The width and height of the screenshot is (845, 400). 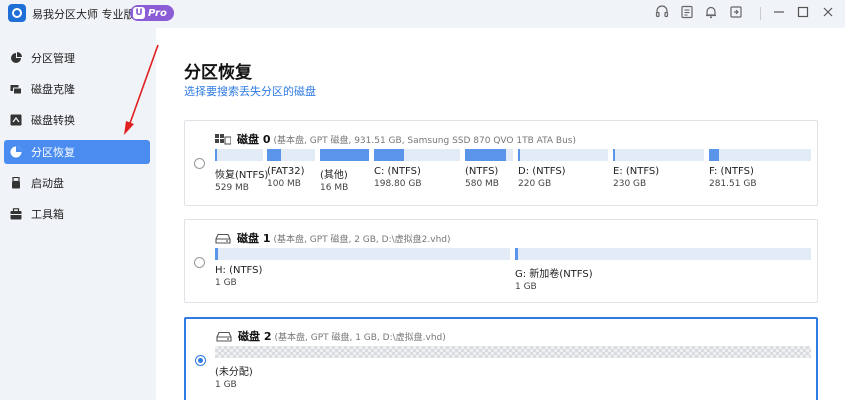 What do you see at coordinates (663, 270) in the screenshot?
I see `partition: G: 新加卷(NTFS) 1 GB` at bounding box center [663, 270].